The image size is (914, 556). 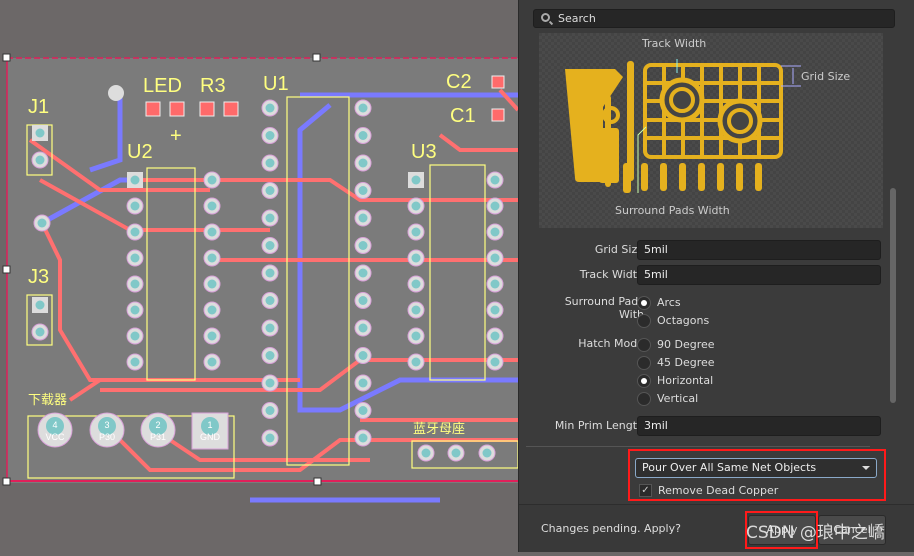 I want to click on svg-text: LED, so click(x=162, y=86).